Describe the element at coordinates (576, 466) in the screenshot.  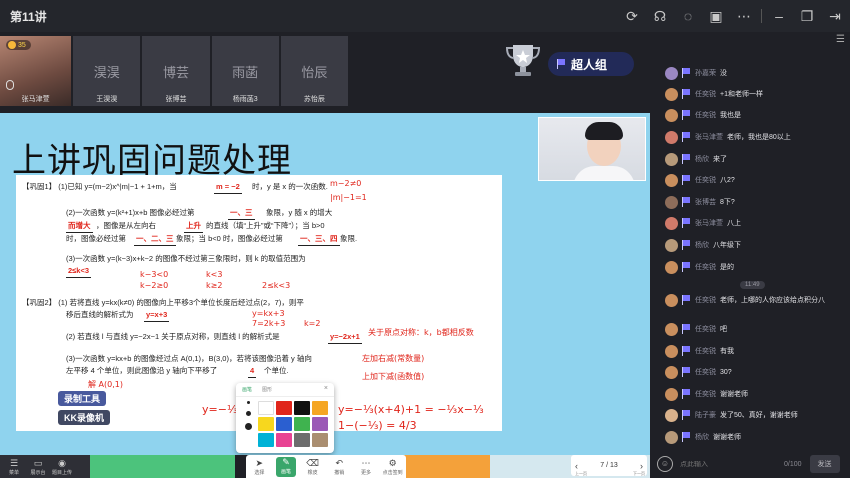
I see `prev-page-icon: ‹` at that location.